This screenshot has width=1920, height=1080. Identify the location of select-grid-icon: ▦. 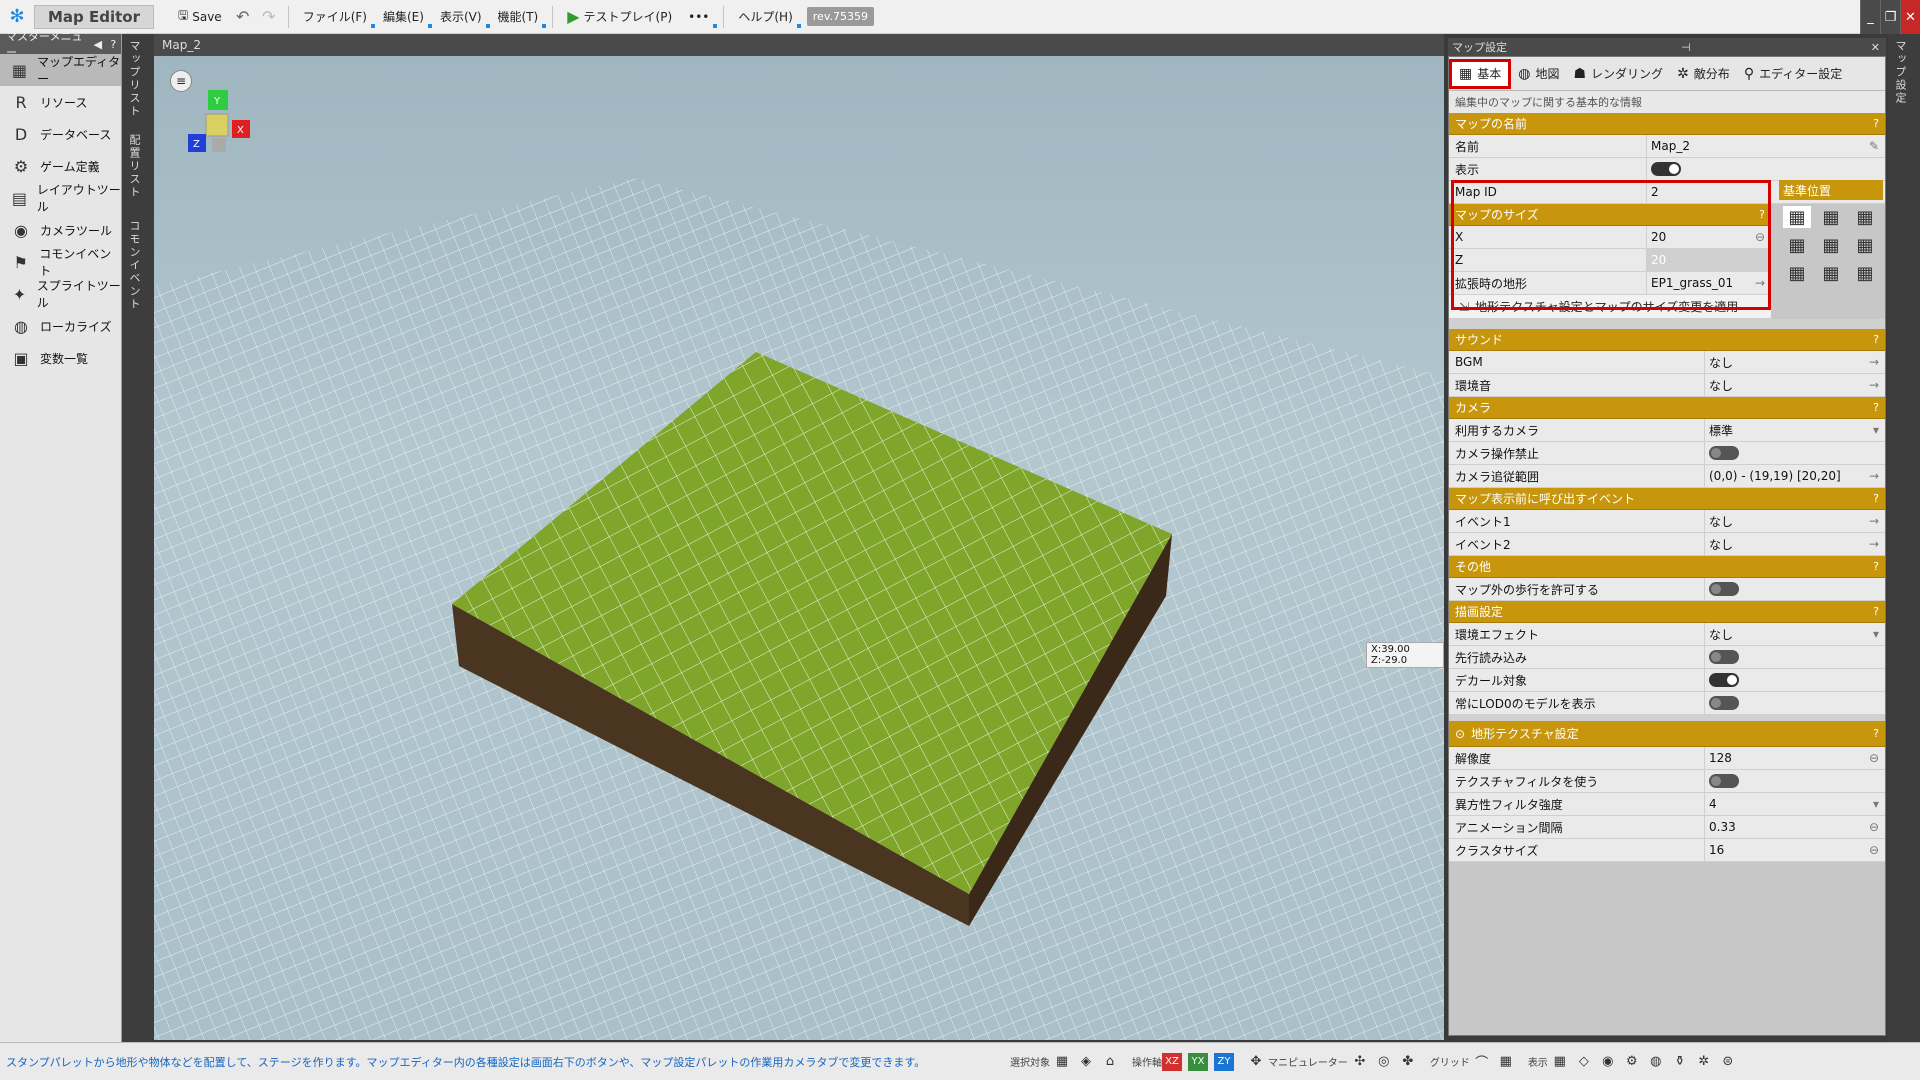
(1062, 1062).